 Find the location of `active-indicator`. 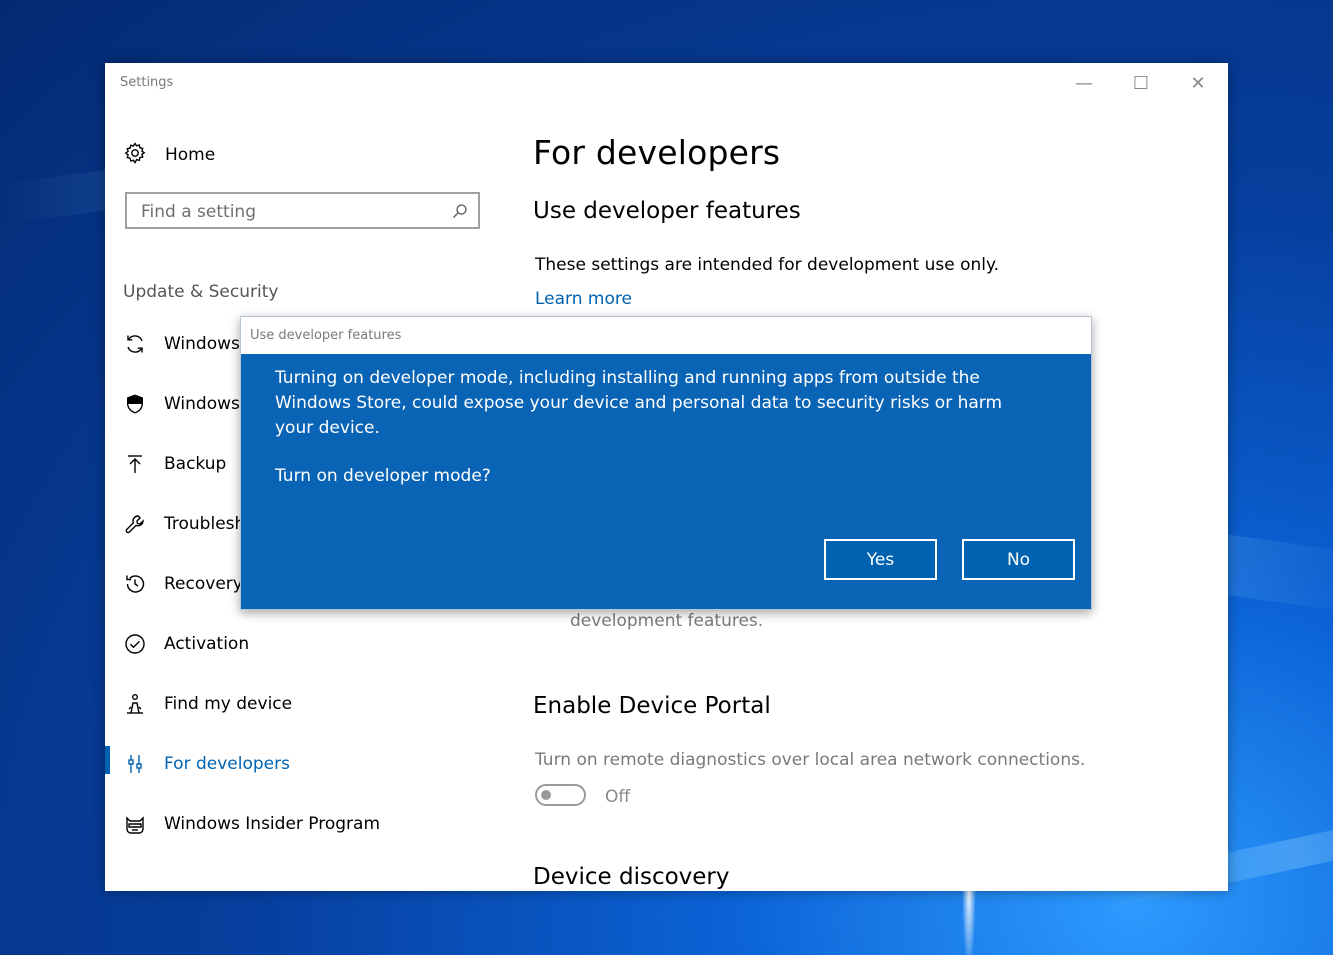

active-indicator is located at coordinates (107, 760).